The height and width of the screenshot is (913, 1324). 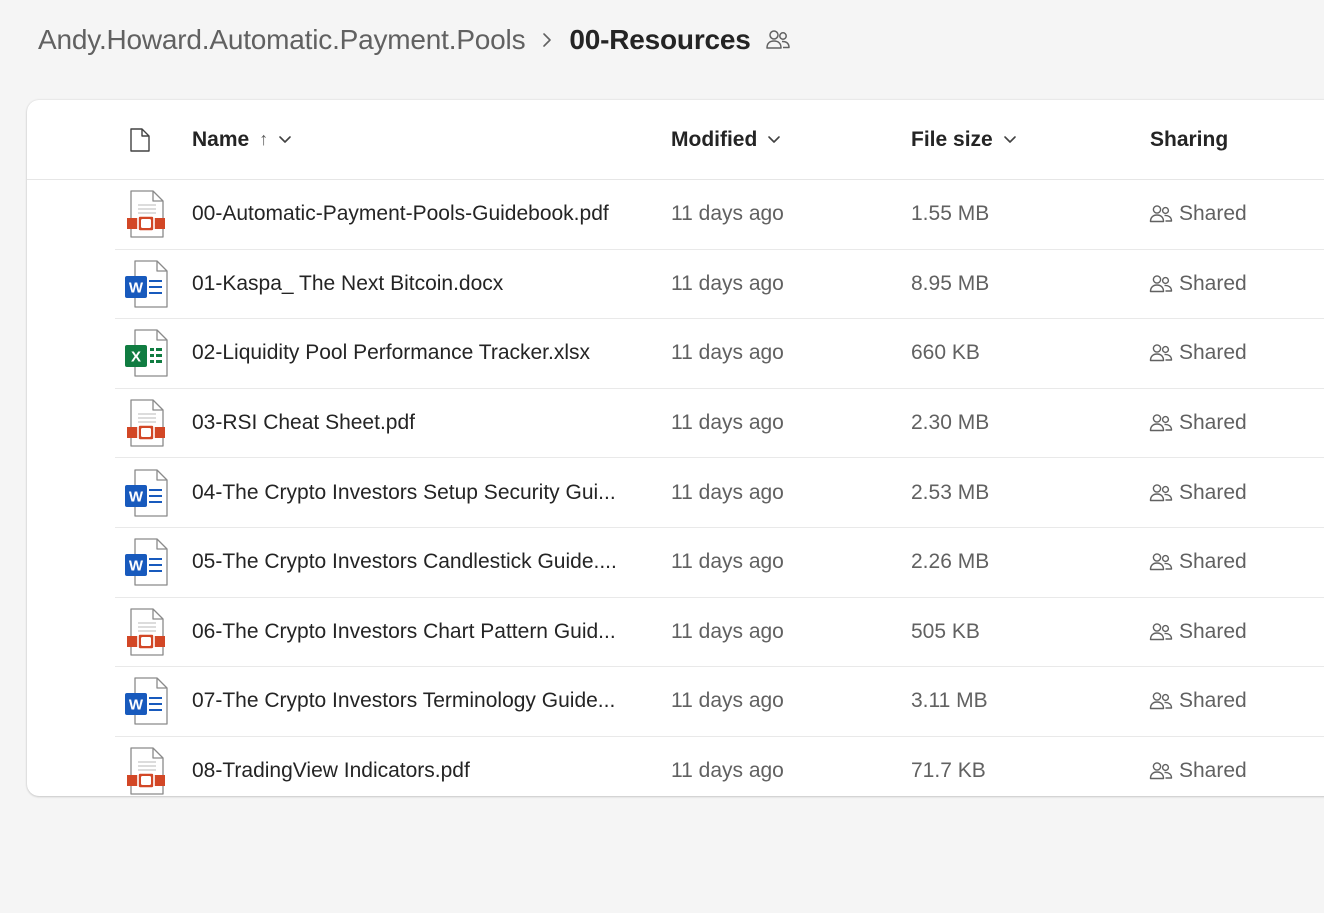 I want to click on file-type-column-header, so click(x=140, y=139).